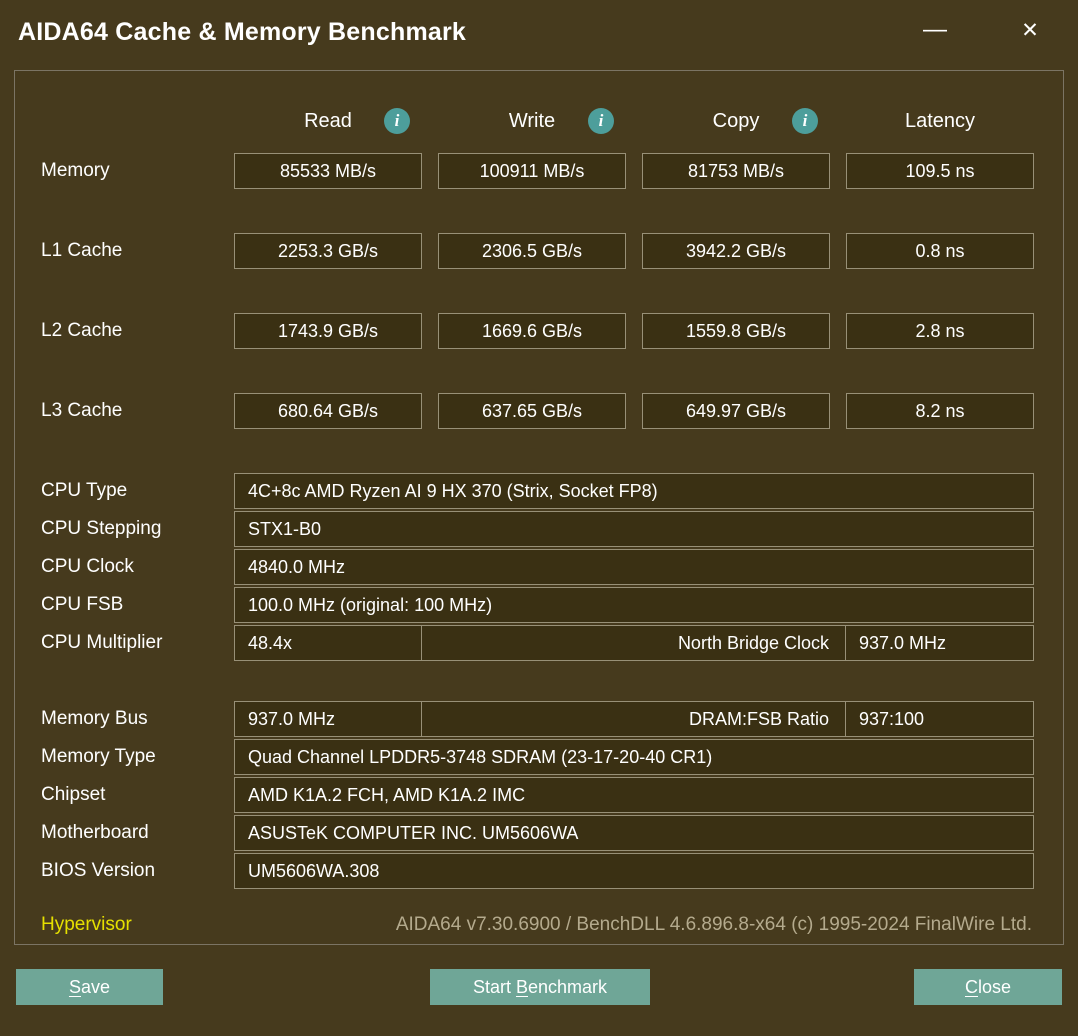 The height and width of the screenshot is (1036, 1078). Describe the element at coordinates (939, 719) in the screenshot. I see `dram-fsb-ratio-value-box: 937:100` at that location.